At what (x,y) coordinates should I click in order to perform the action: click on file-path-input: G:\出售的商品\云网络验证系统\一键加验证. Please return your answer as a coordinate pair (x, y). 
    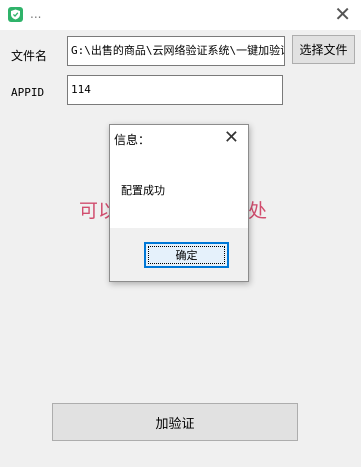
    Looking at the image, I should click on (176, 51).